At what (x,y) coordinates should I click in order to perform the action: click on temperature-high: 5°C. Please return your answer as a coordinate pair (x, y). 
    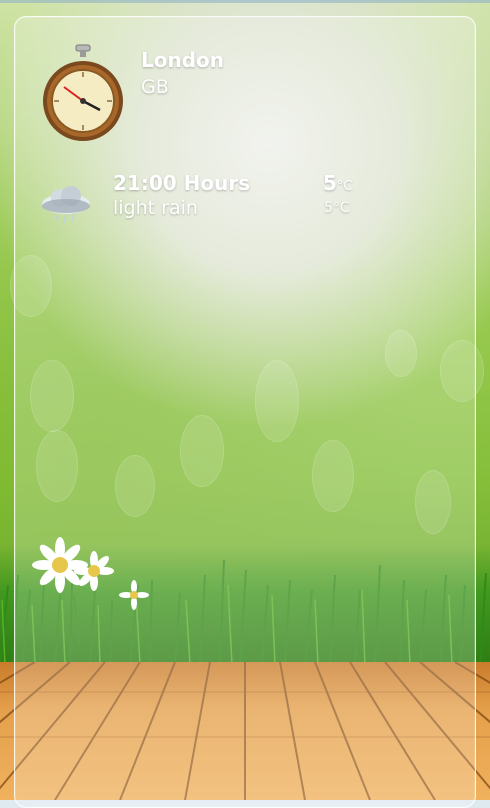
    Looking at the image, I should click on (338, 183).